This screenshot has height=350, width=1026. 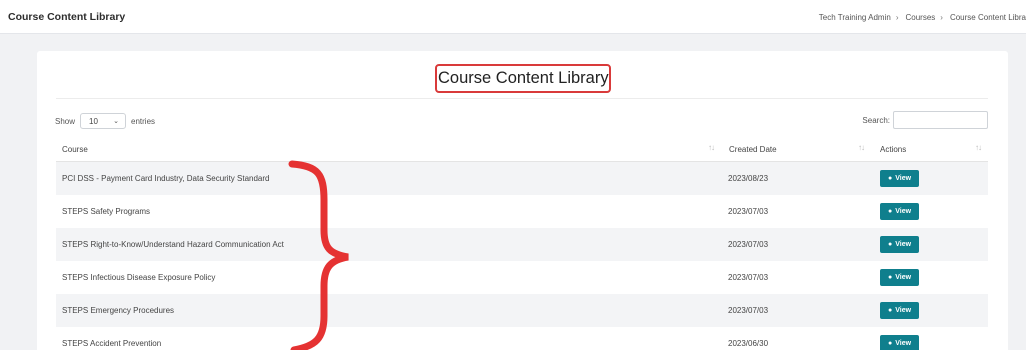 I want to click on entries-select: 10 ⌄, so click(x=103, y=121).